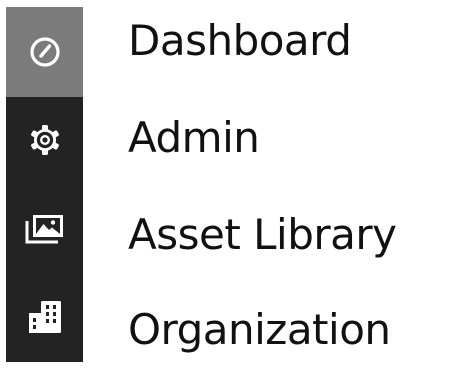  What do you see at coordinates (259, 330) in the screenshot?
I see `nav-label-organization: Organization` at bounding box center [259, 330].